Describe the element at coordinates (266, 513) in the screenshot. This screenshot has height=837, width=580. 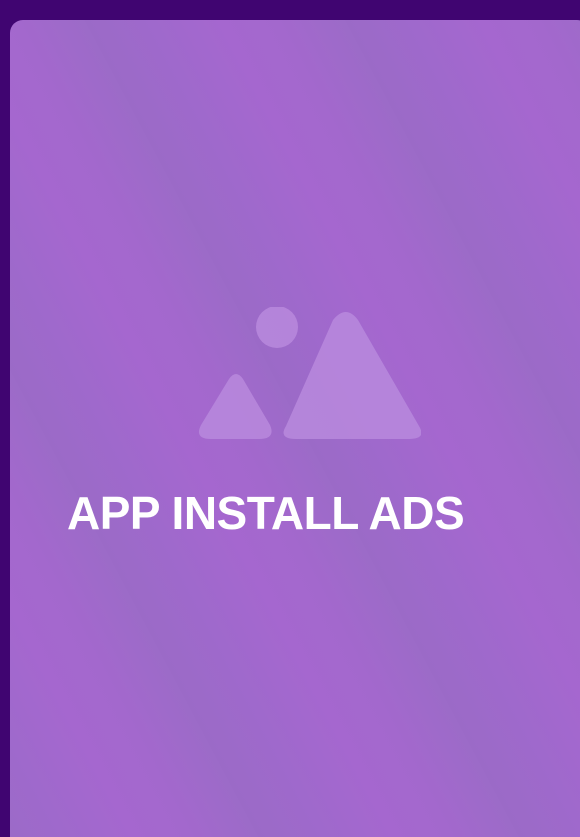
I see `card-title: APP INSTALL ADS` at that location.